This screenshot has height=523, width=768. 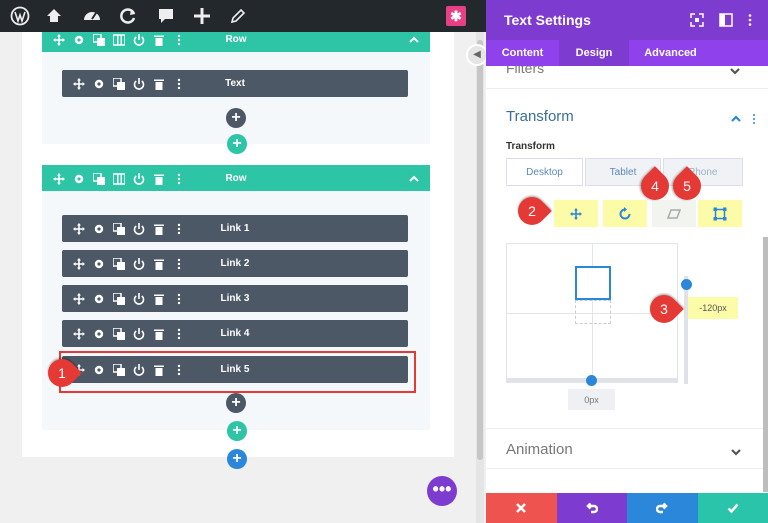 I want to click on admin-toolbar: ✱, so click(x=243, y=16).